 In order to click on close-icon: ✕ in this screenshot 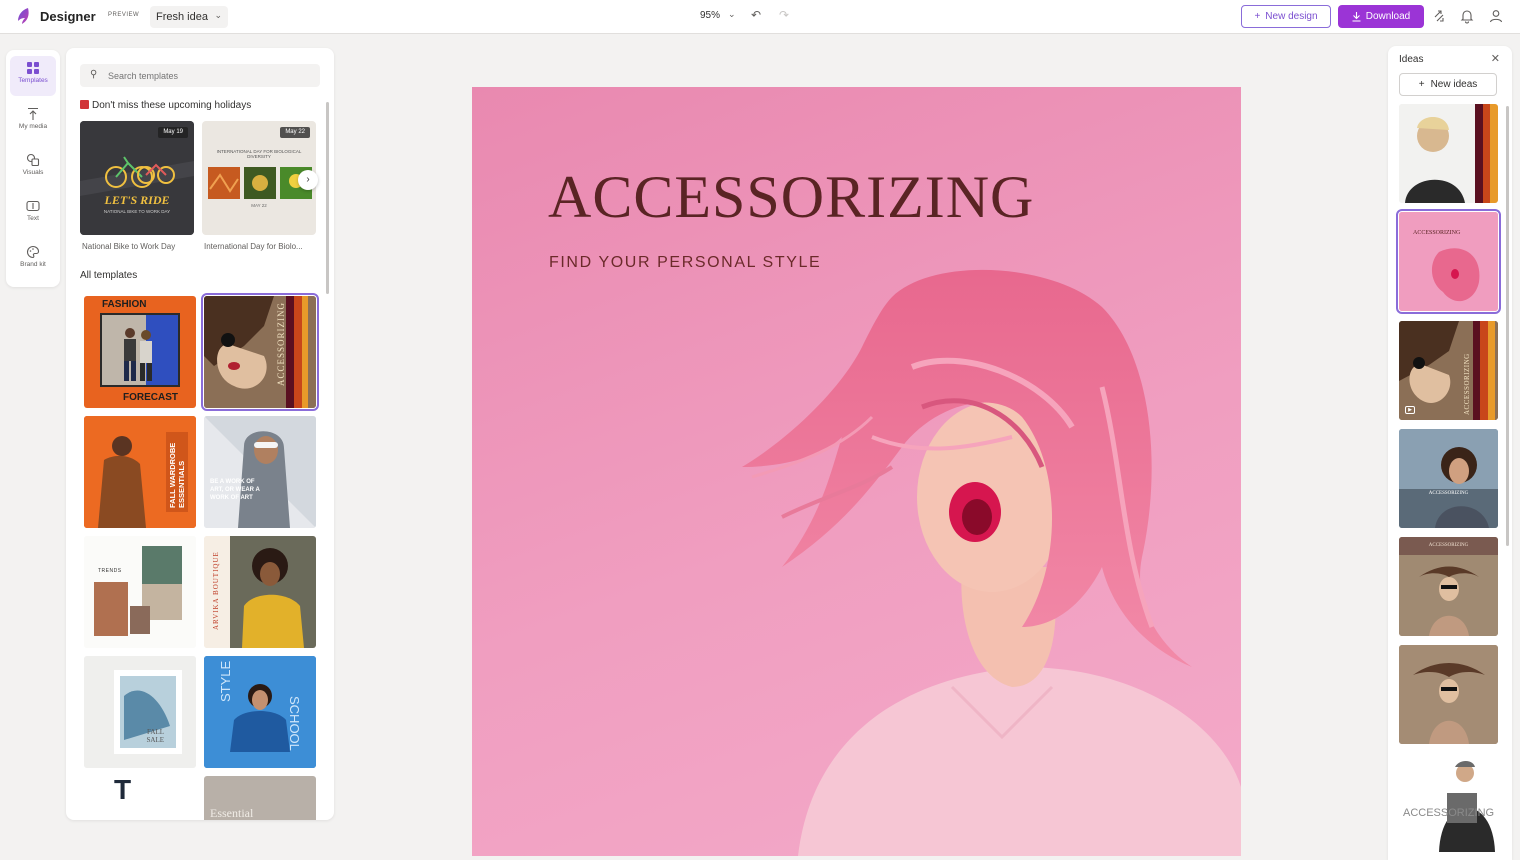, I will do `click(1495, 58)`.